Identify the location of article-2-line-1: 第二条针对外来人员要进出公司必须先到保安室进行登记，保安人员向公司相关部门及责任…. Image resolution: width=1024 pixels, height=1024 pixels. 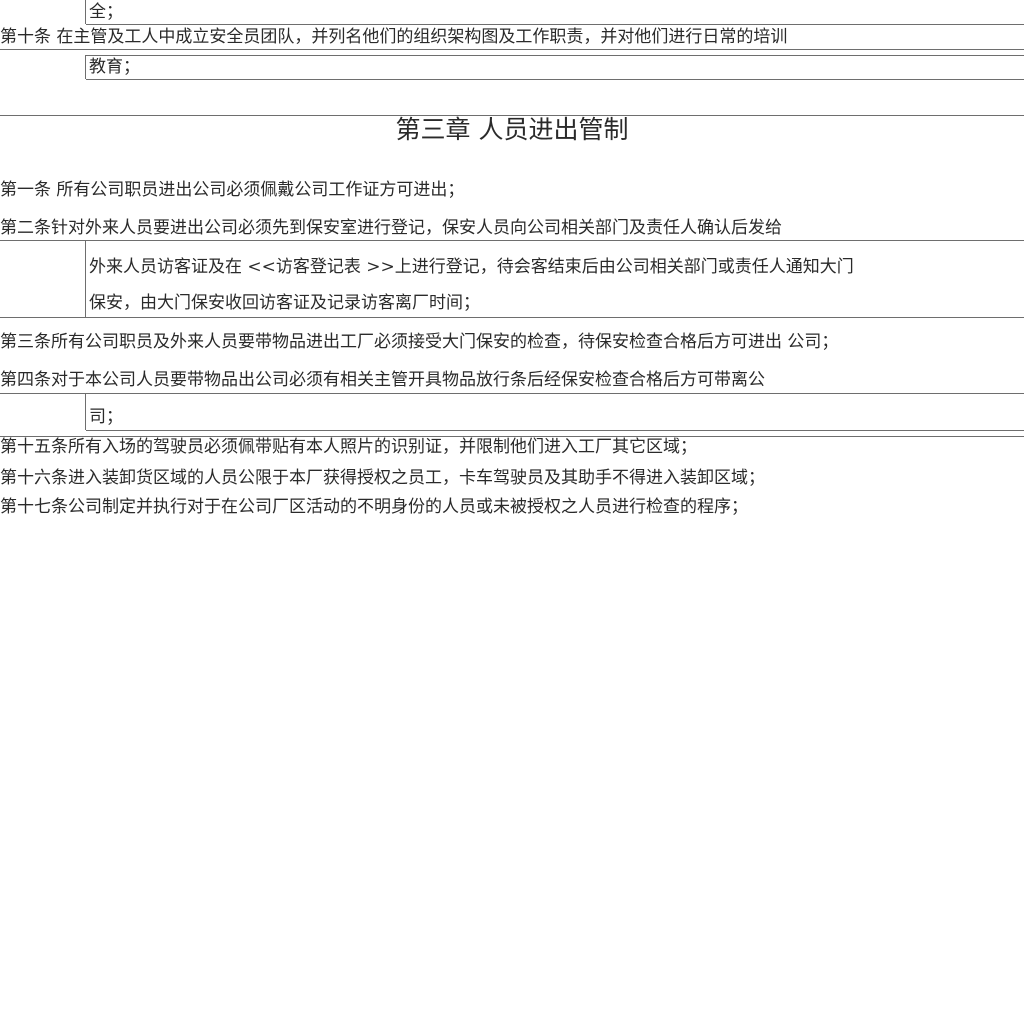
(391, 228).